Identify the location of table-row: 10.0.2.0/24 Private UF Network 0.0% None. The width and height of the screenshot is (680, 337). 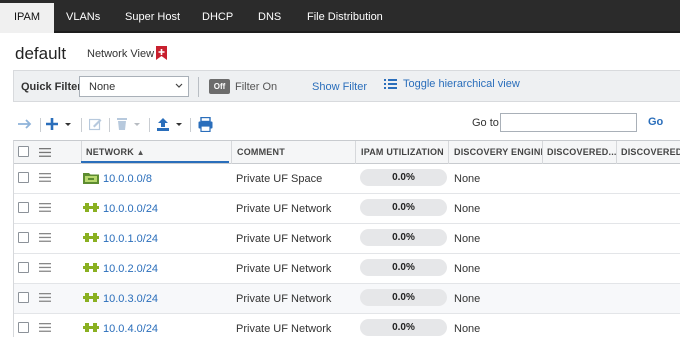
(347, 269).